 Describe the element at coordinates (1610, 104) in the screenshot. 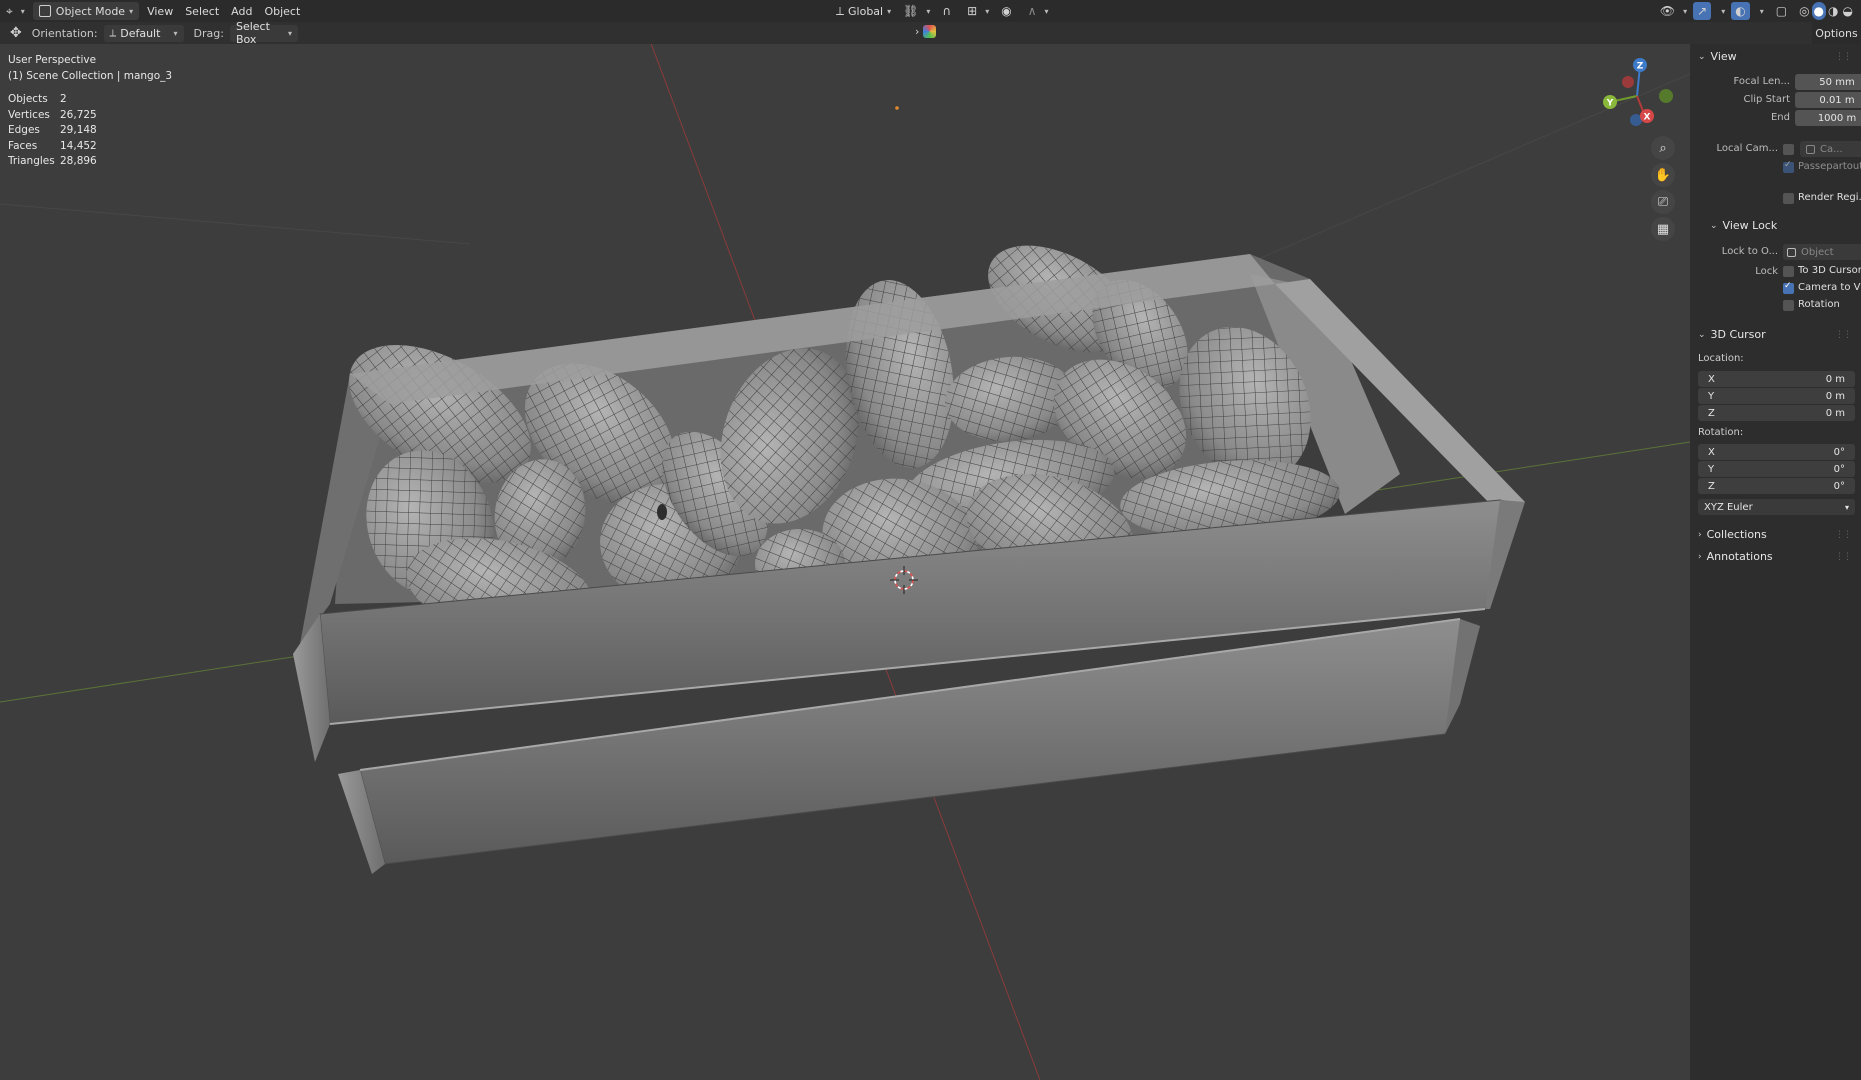

I see `gizmo-y-label: Y` at that location.